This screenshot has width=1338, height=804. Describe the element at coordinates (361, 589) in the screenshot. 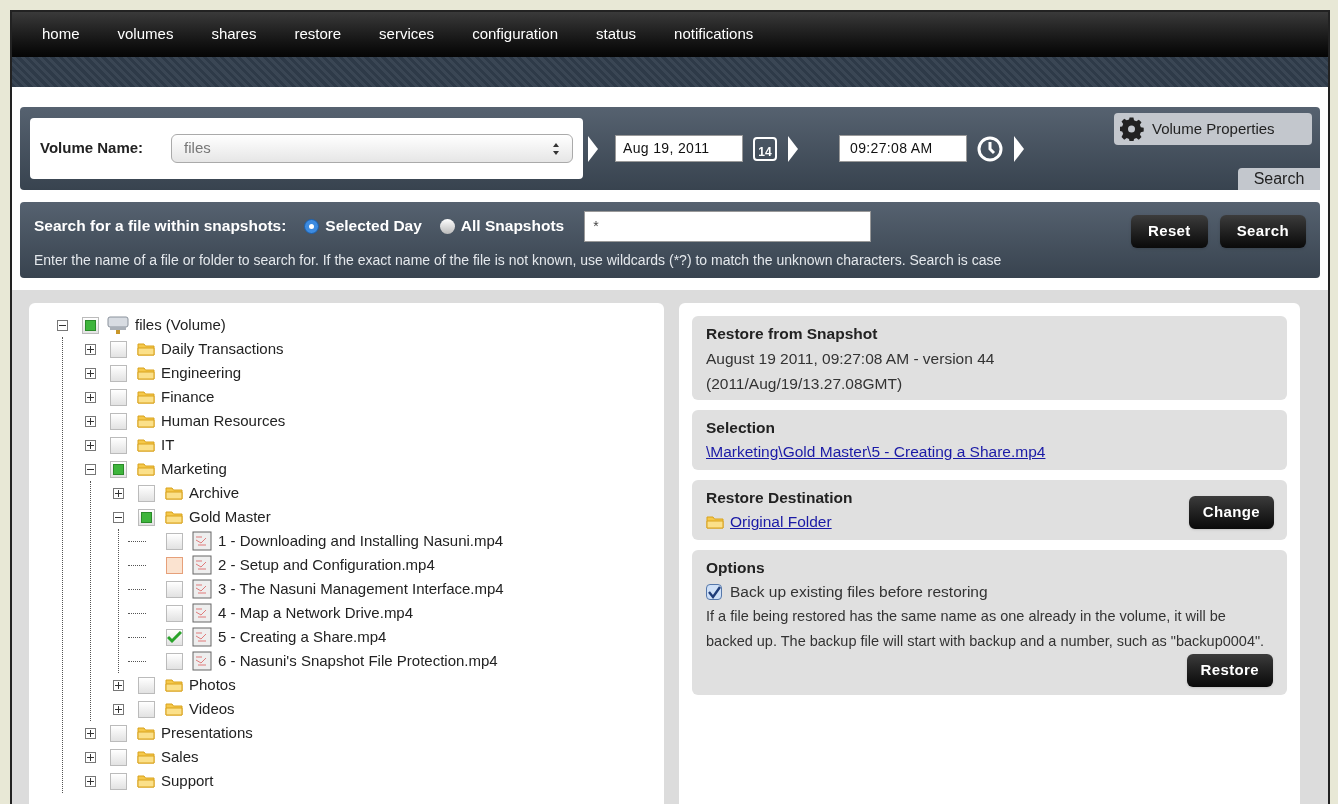

I see `tree-item: 3 - The Nasuni Management Interface.mp4` at that location.